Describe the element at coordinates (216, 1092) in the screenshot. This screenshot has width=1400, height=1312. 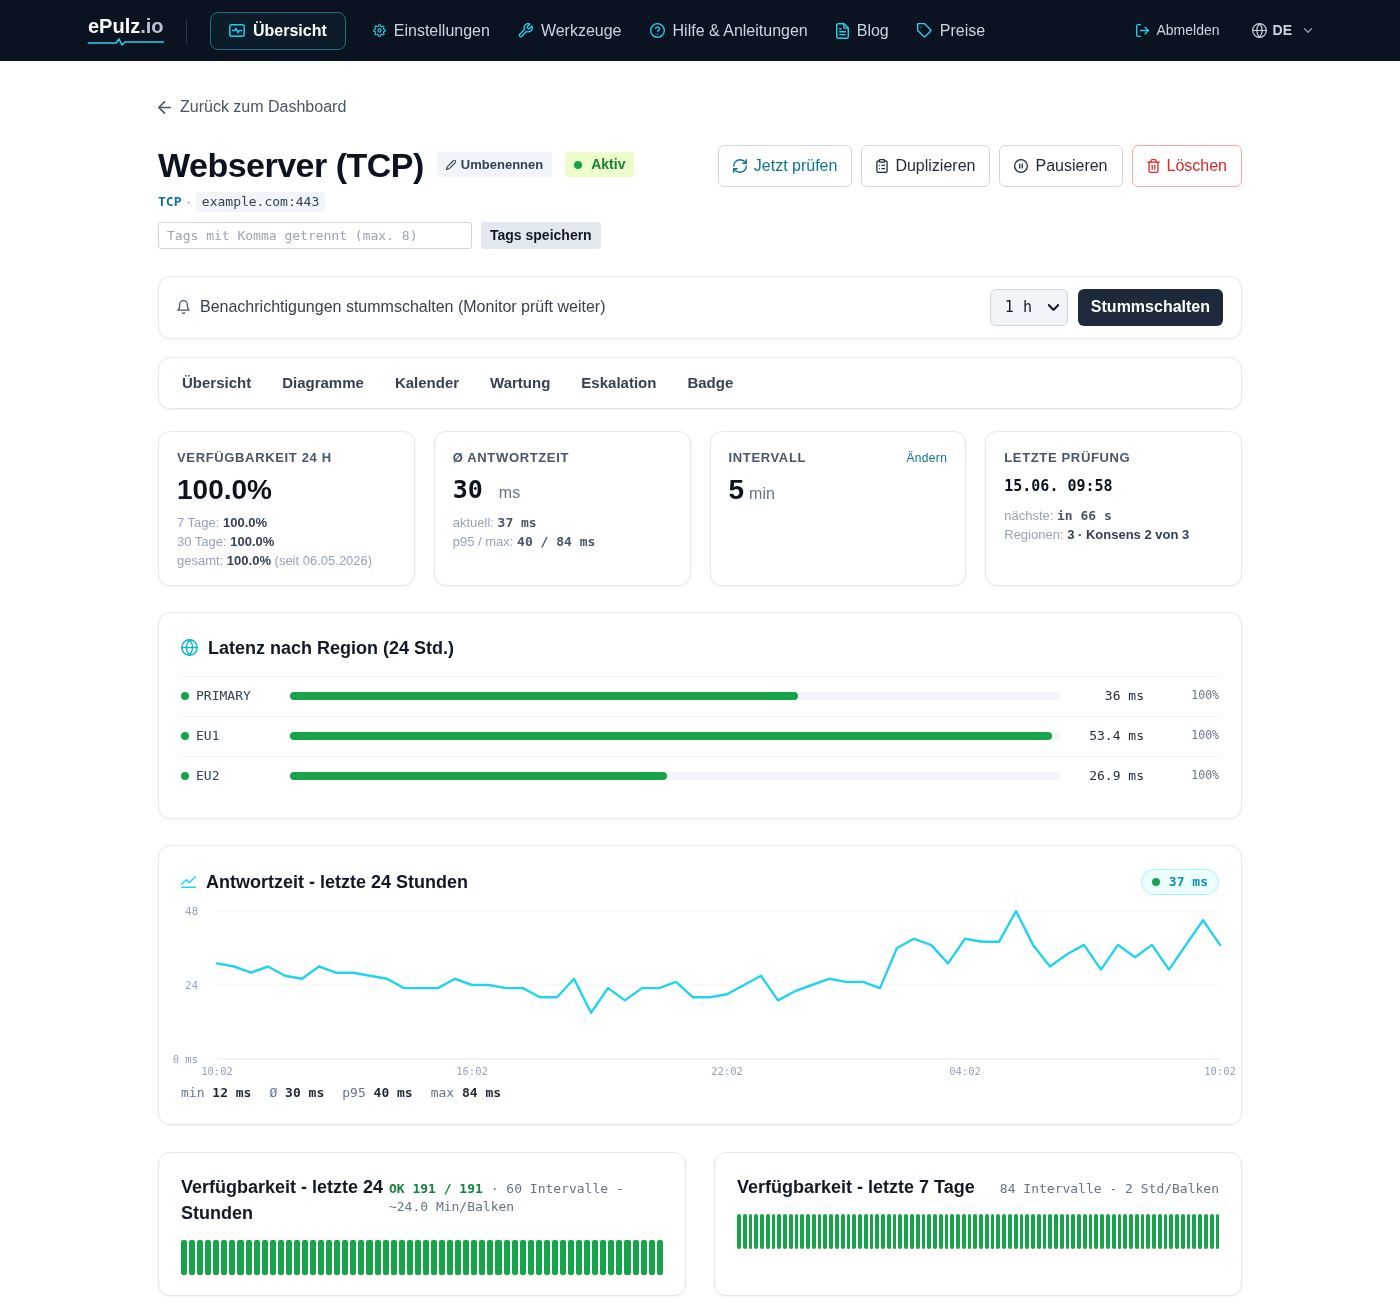
I see `chart-stat: min 12 ms` at that location.